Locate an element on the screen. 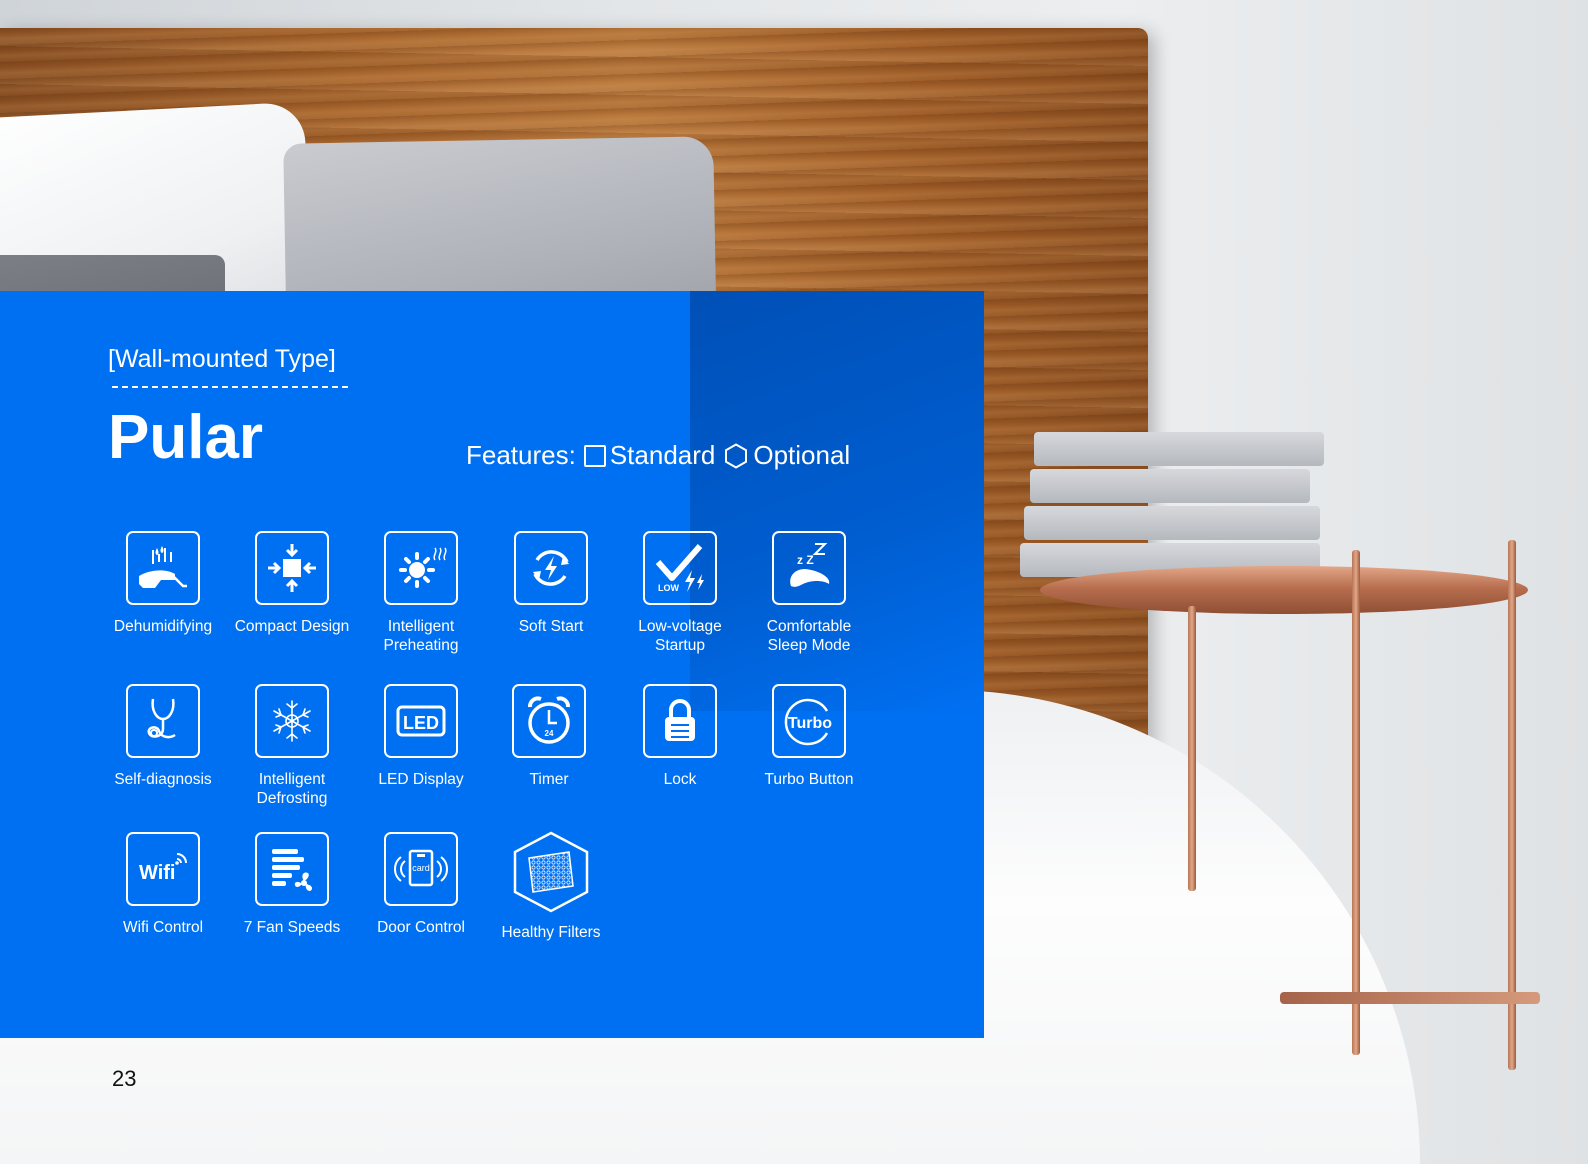  feature-compact-design: Compact Design is located at coordinates (292, 583).